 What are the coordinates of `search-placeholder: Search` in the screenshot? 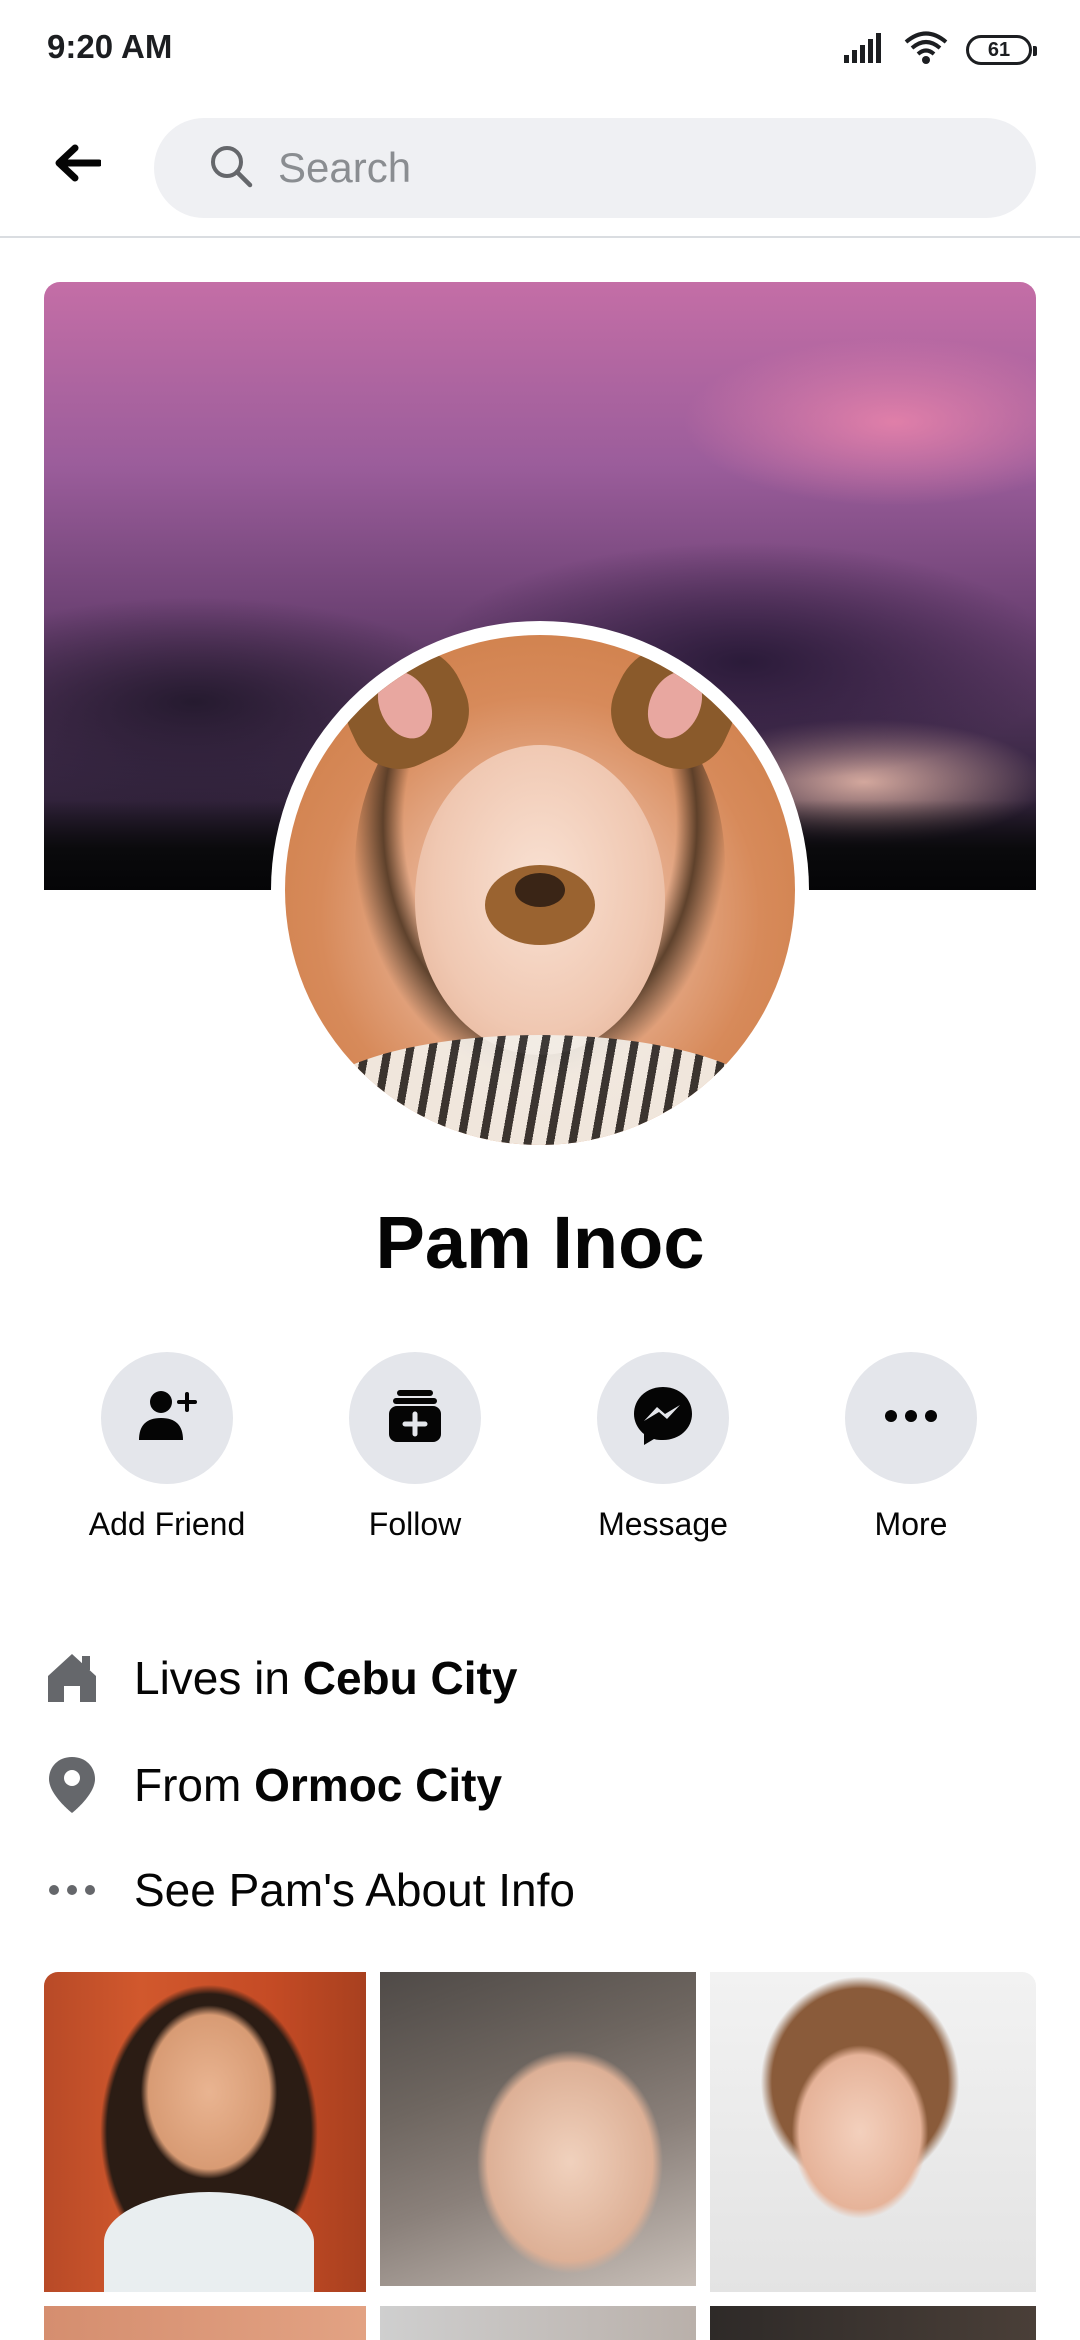 It's located at (345, 167).